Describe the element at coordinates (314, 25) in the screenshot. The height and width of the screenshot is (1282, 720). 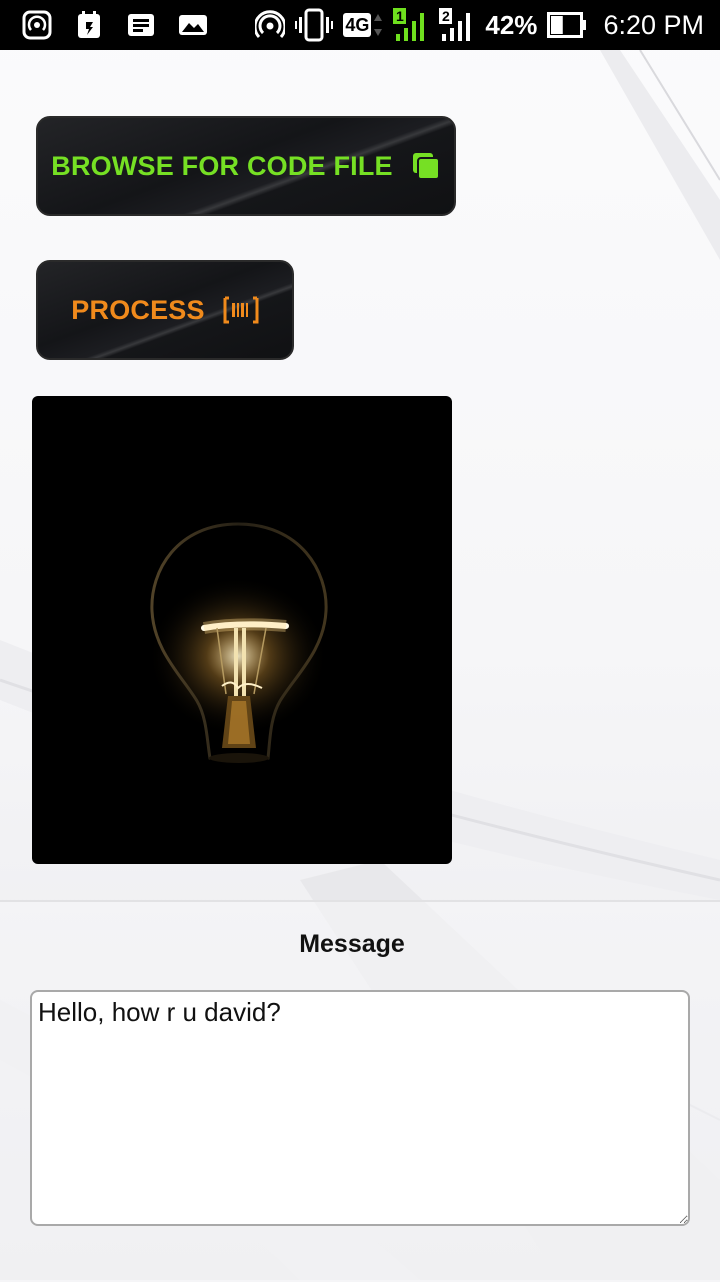
I see `vibrate-icon` at that location.